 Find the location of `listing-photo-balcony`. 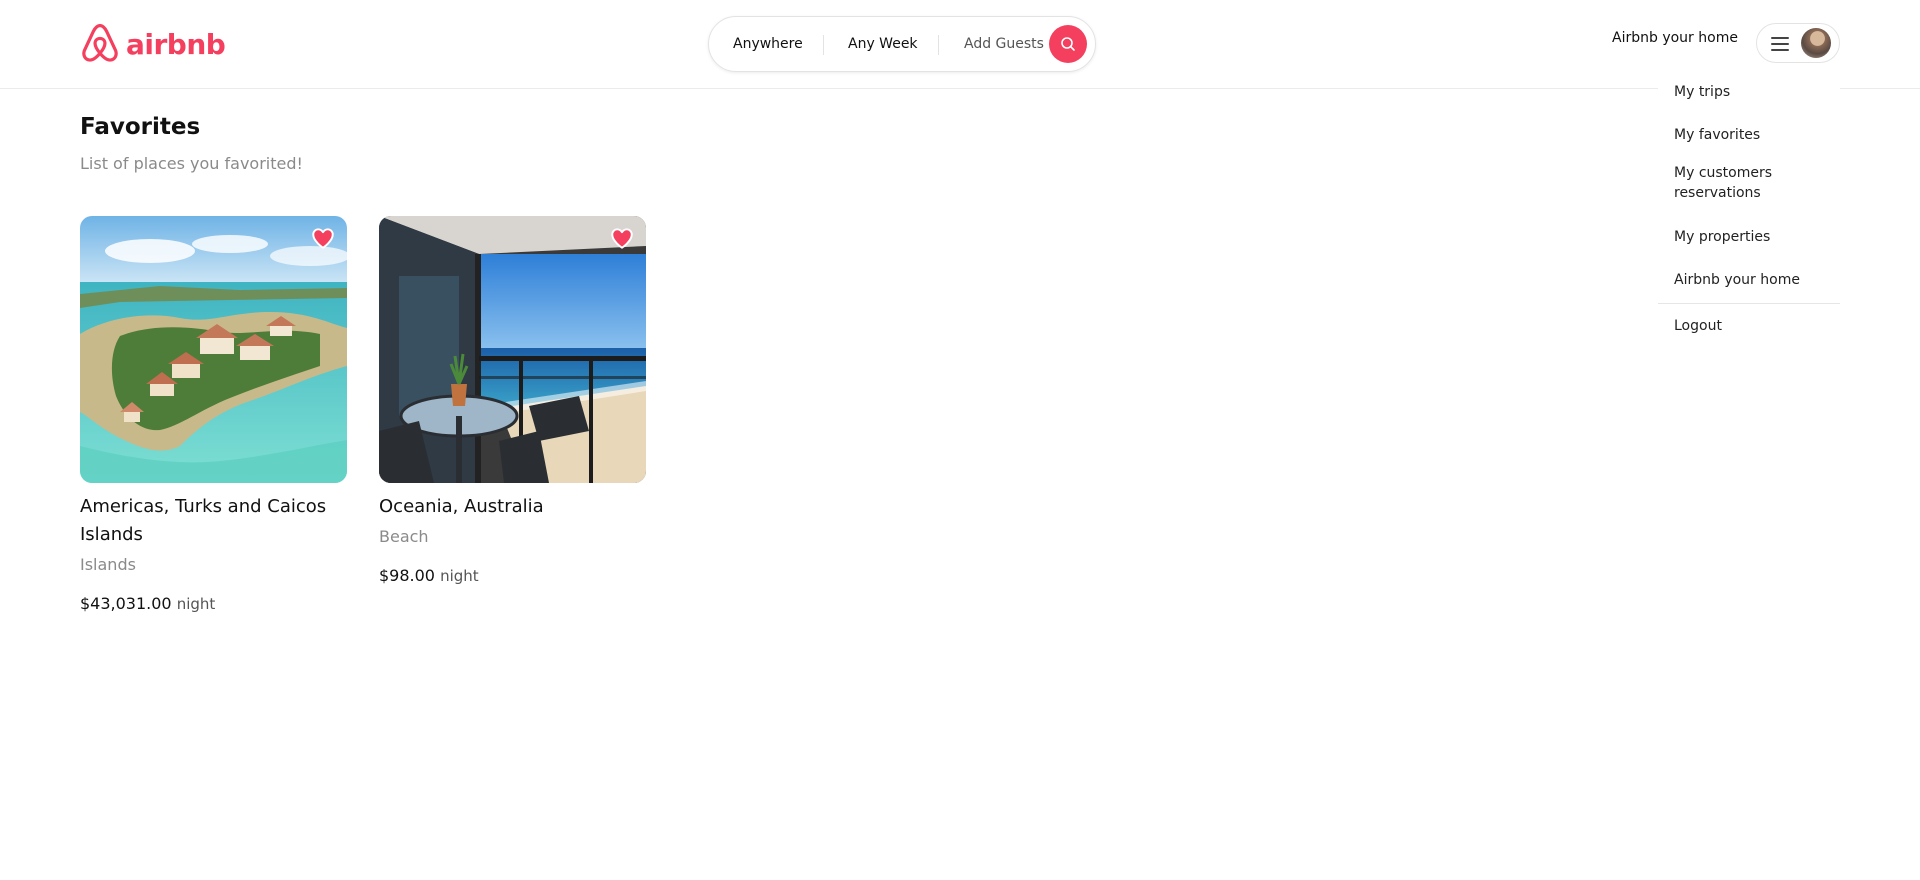

listing-photo-balcony is located at coordinates (512, 349).